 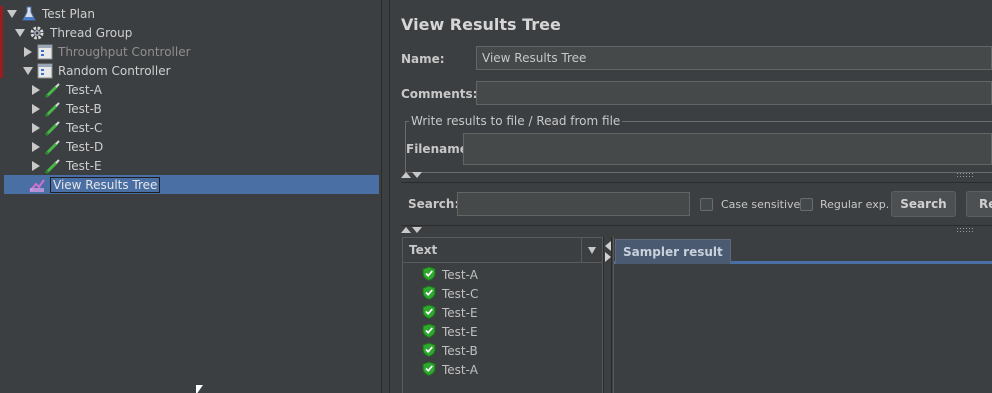 I want to click on renderer-select-value: Text, so click(x=423, y=250).